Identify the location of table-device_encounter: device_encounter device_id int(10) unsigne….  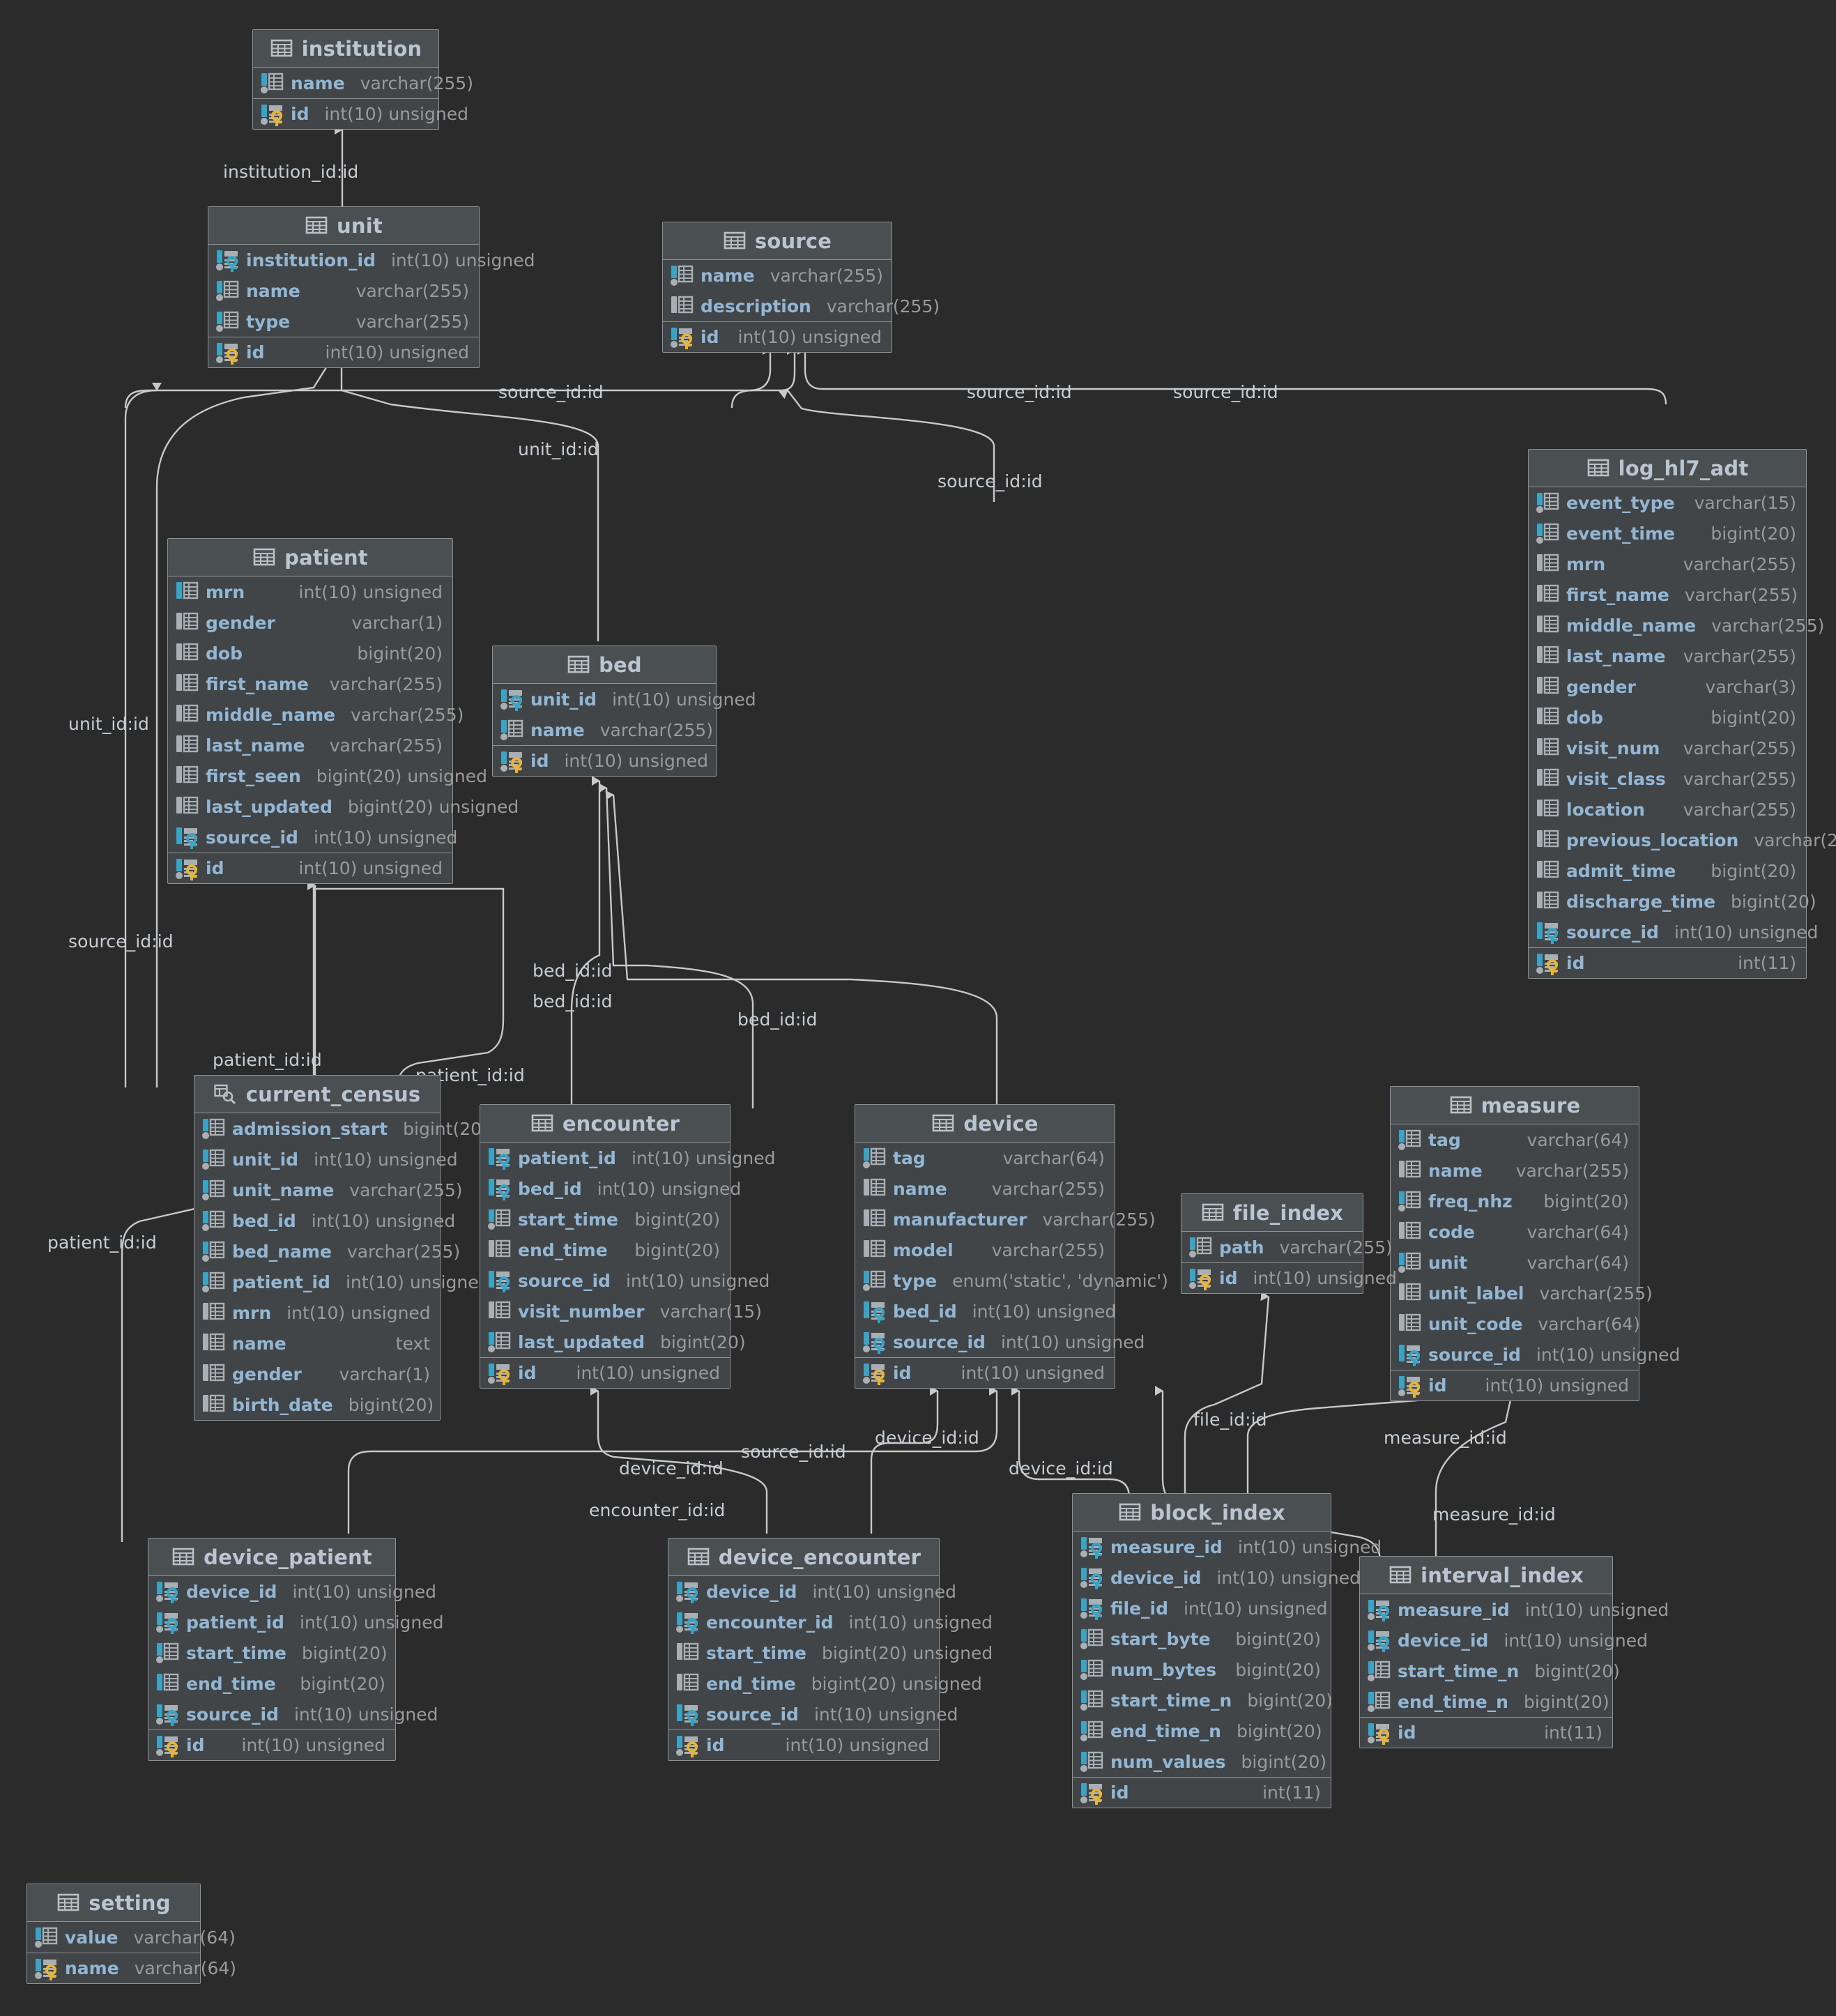
(830, 1649).